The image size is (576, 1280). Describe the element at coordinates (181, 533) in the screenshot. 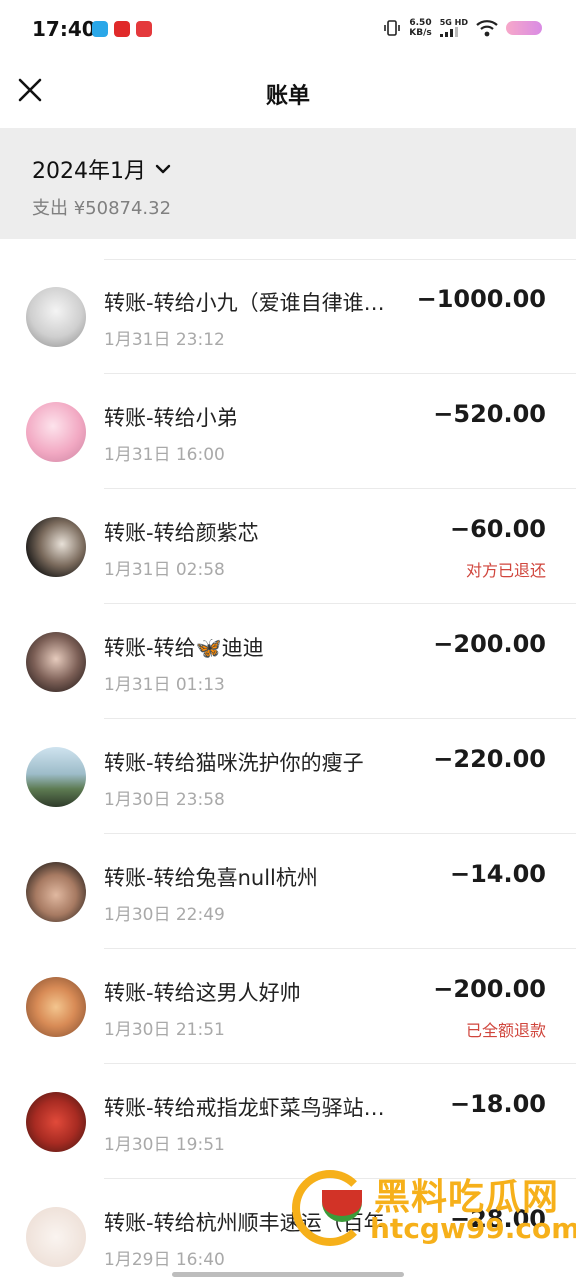

I see `transaction-title: 转账-转给颜紫芯` at that location.